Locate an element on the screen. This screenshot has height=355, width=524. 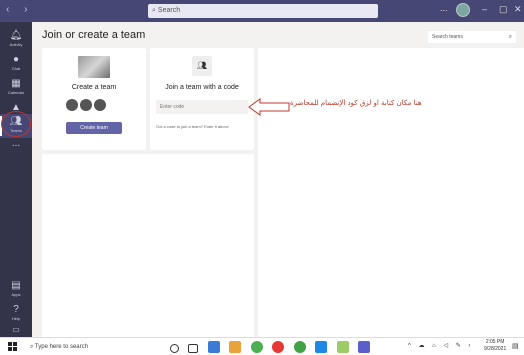
rail-item-help: ? Help is located at coordinates (16, 314).